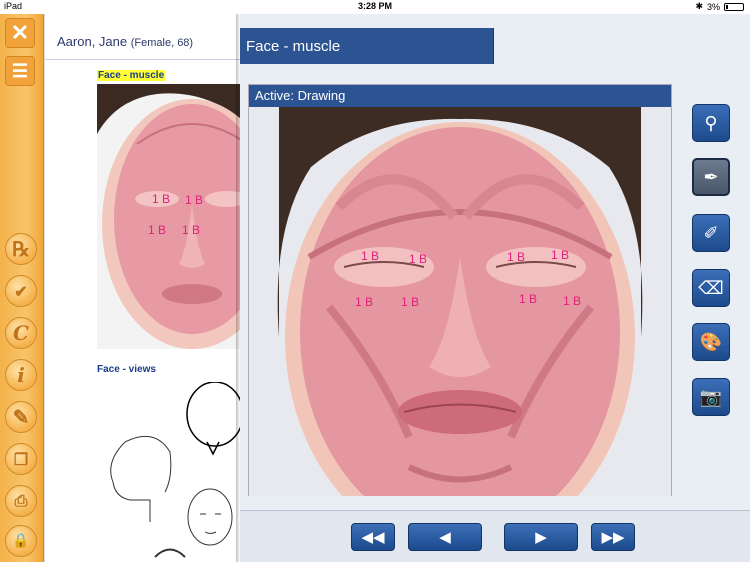 The height and width of the screenshot is (562, 750). Describe the element at coordinates (20, 33) in the screenshot. I see `close-icon: ✕` at that location.